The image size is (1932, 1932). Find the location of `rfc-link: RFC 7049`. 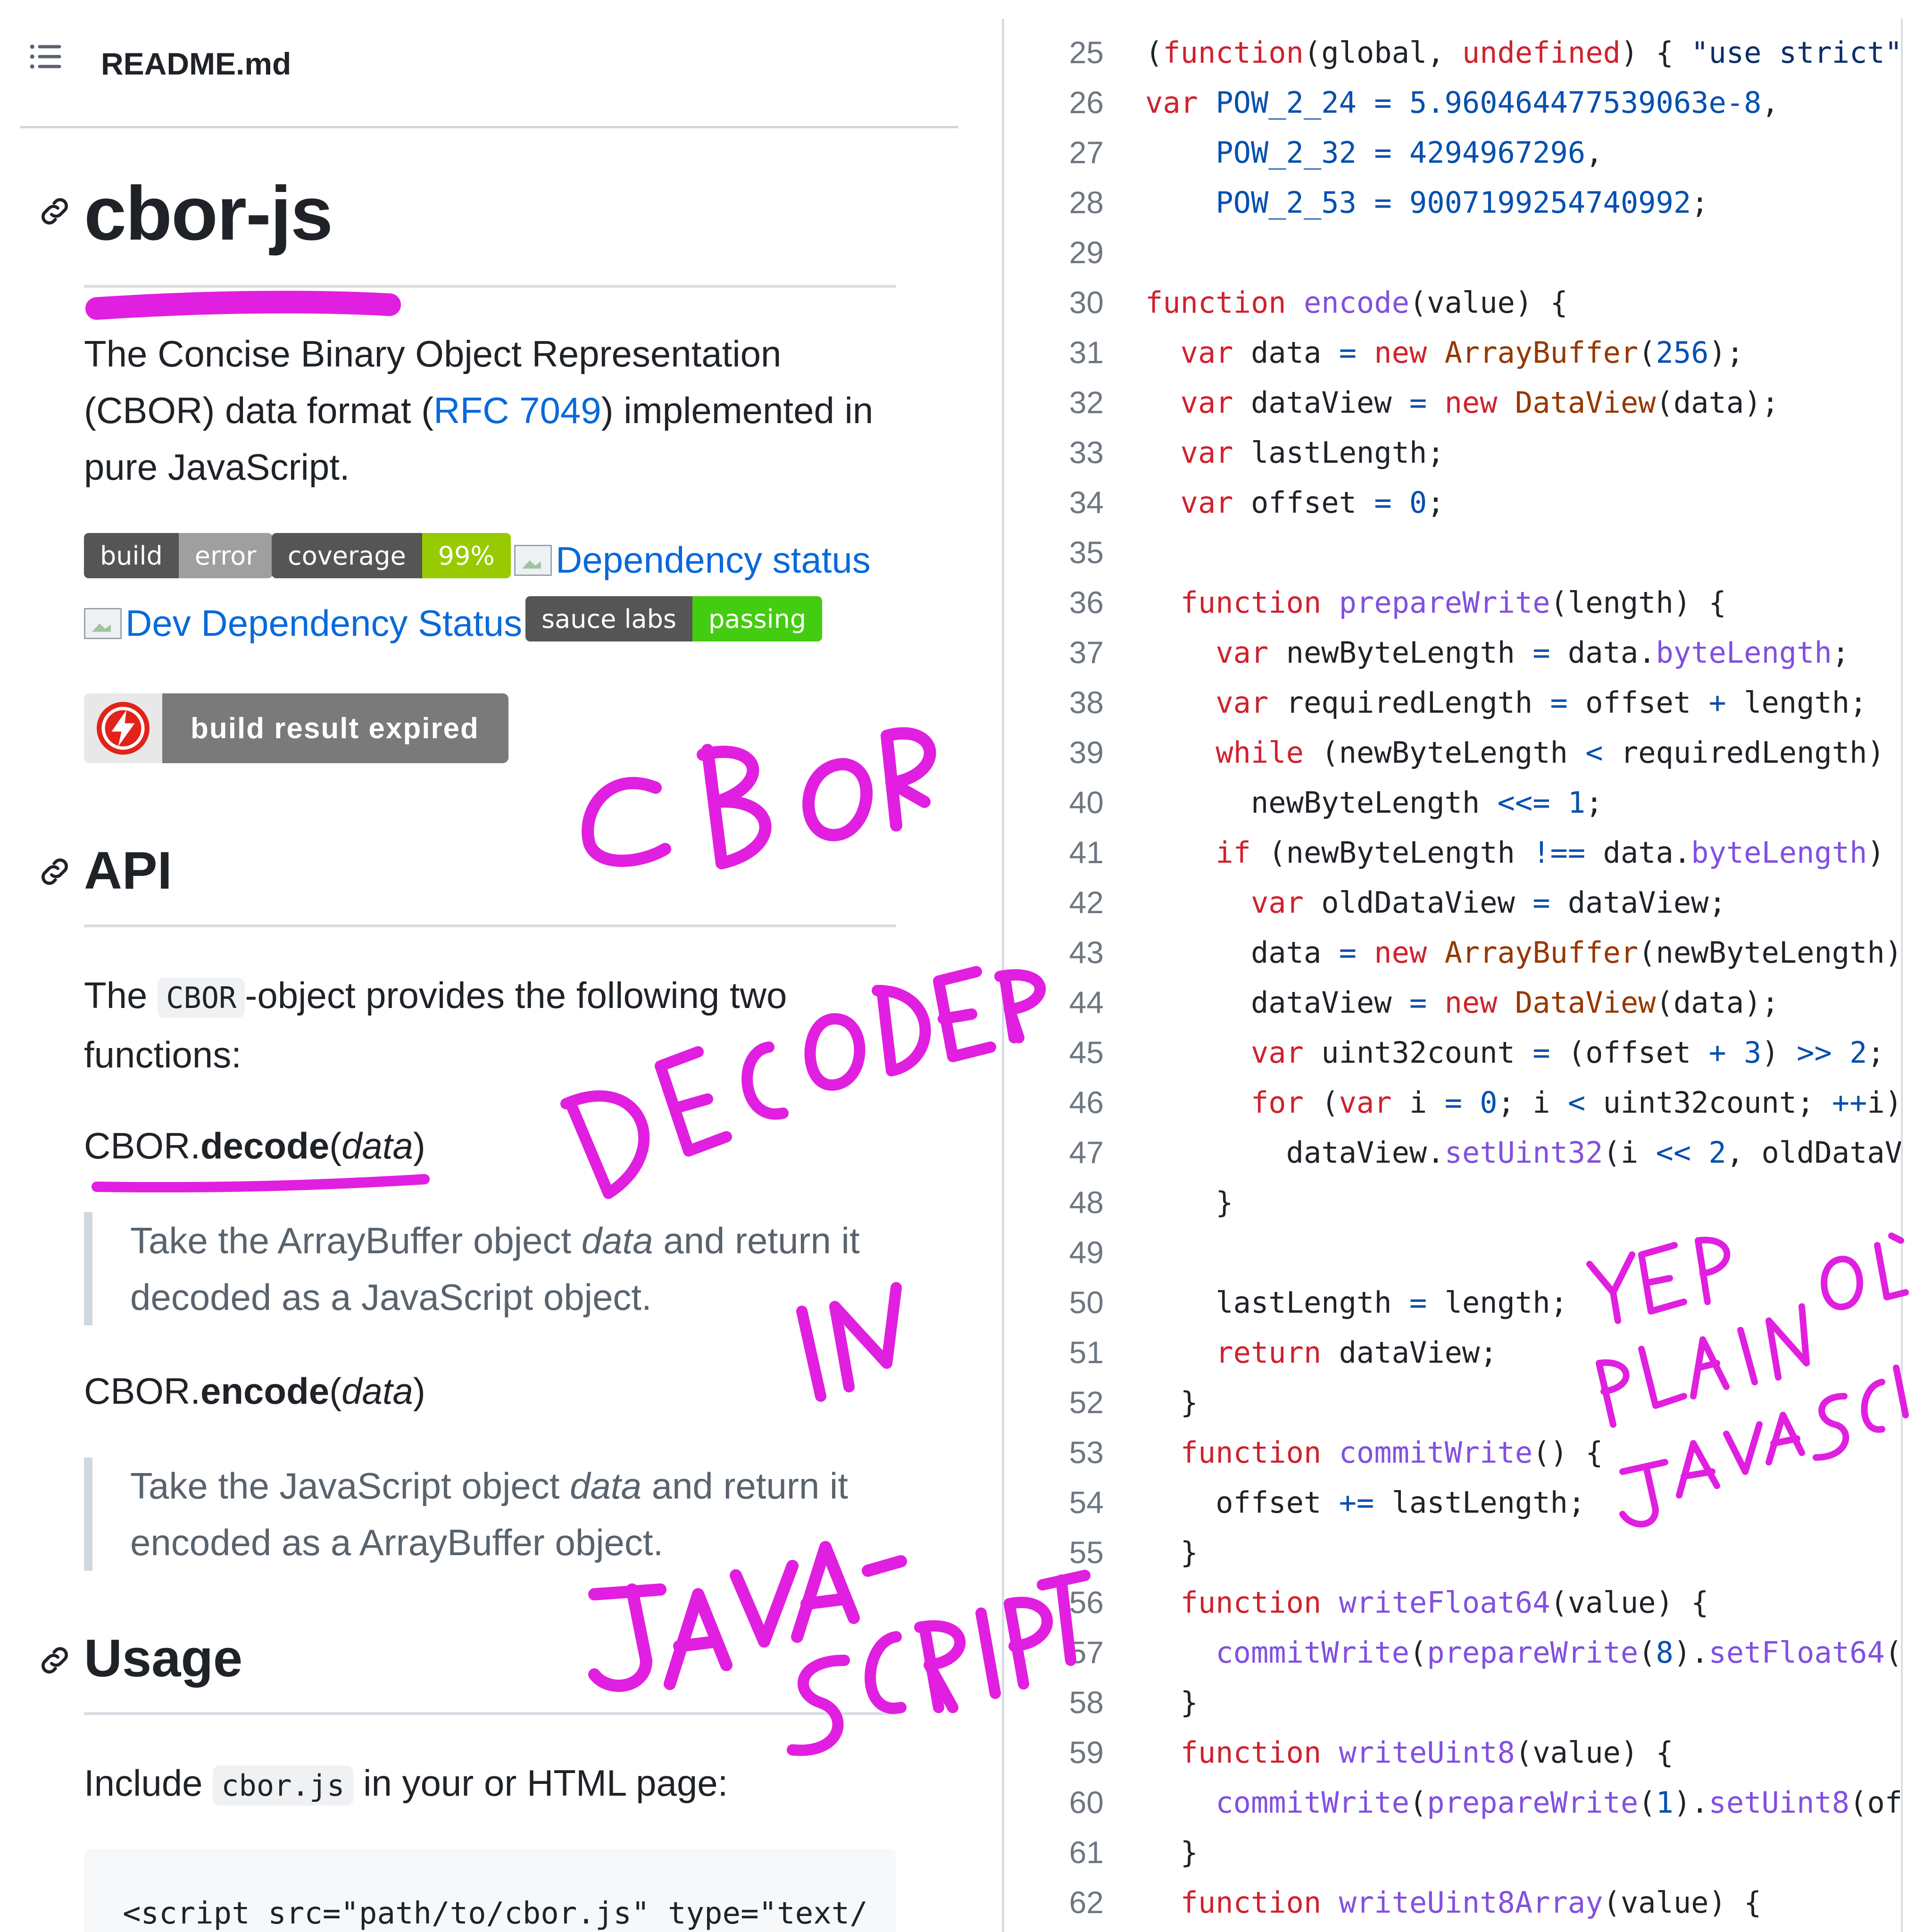

rfc-link: RFC 7049 is located at coordinates (517, 410).